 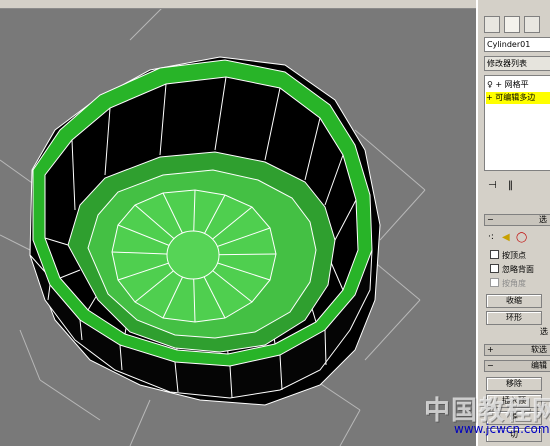 I want to click on modifier-list-dropdown: 修改器列表, so click(x=517, y=63).